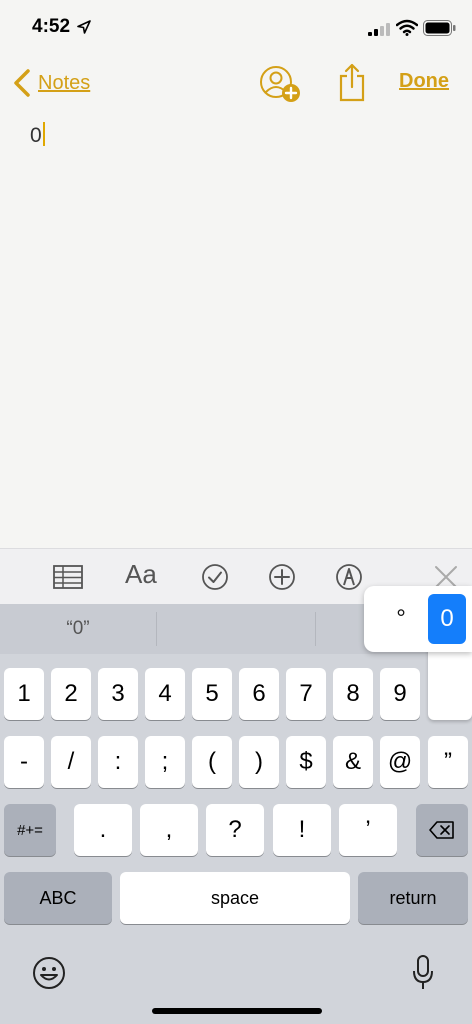 Image resolution: width=472 pixels, height=1024 pixels. I want to click on key-1: 1, so click(24, 694).